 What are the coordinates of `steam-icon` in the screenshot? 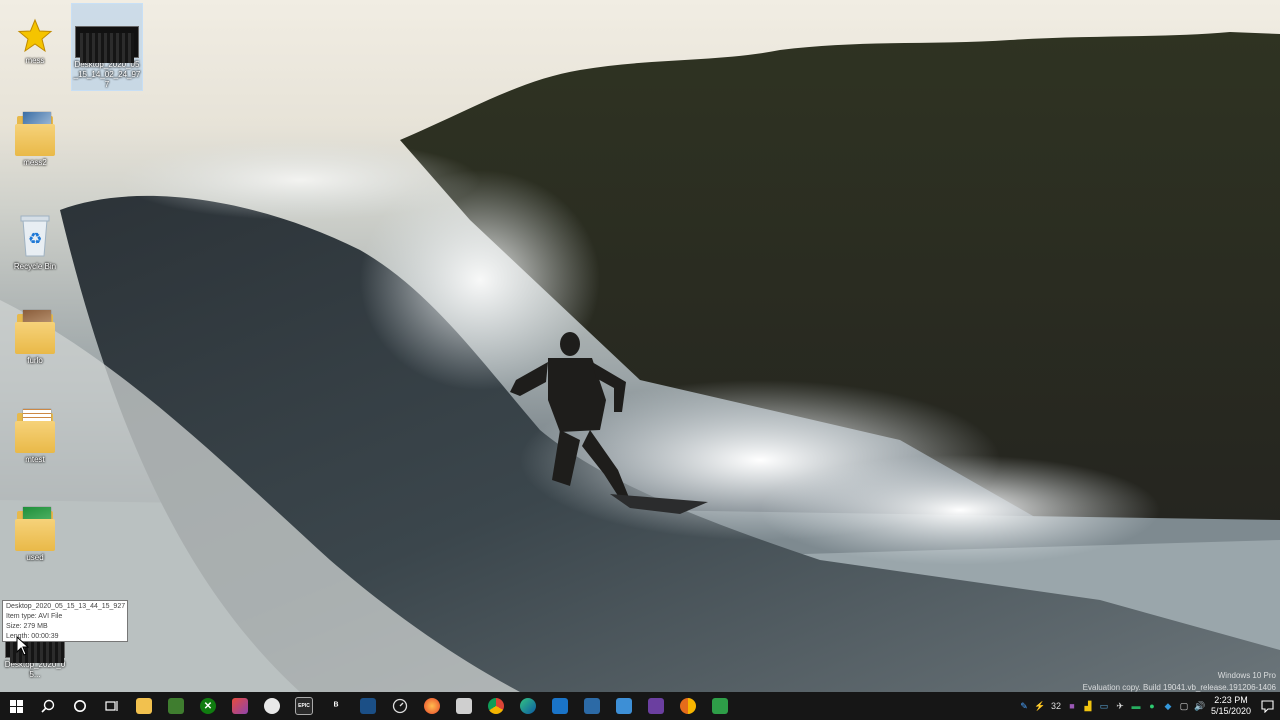 It's located at (368, 706).